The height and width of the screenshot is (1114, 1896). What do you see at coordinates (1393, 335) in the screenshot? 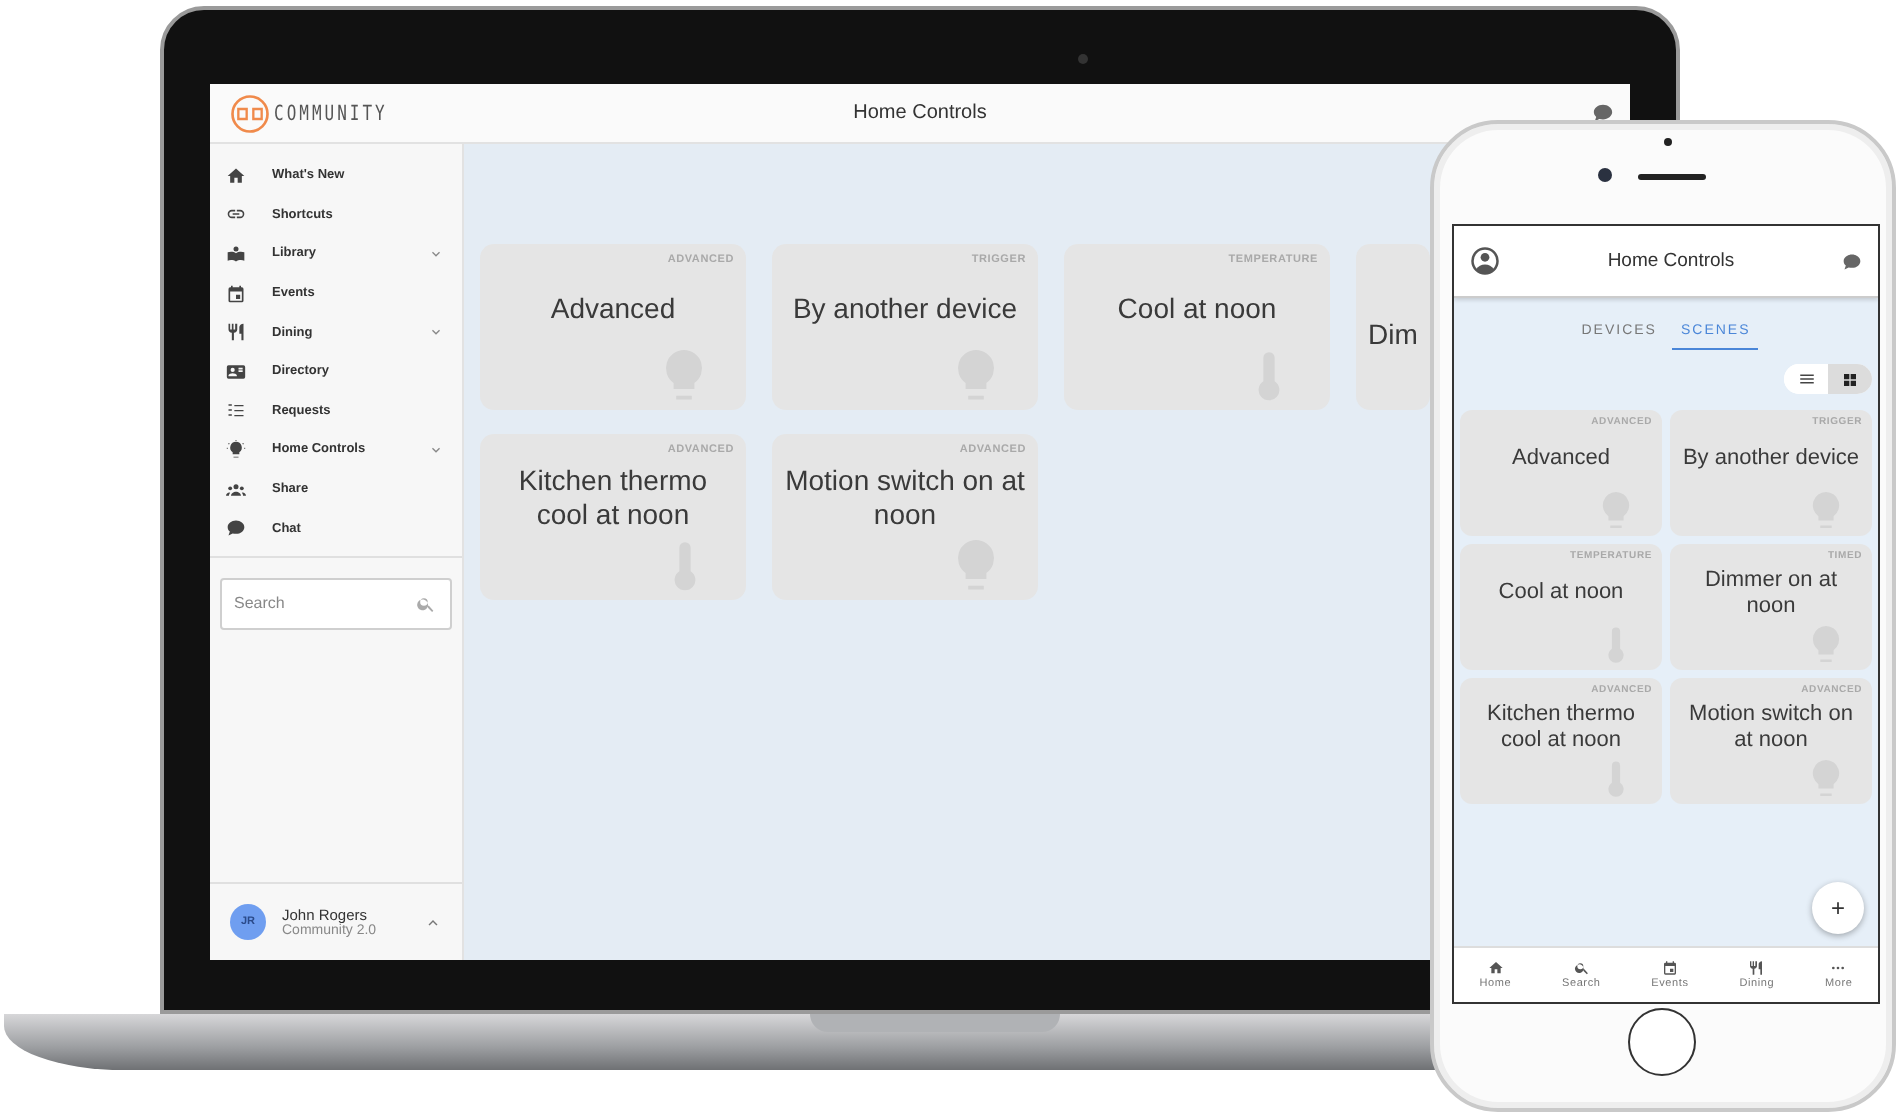
I see `scene-title: Dim` at bounding box center [1393, 335].